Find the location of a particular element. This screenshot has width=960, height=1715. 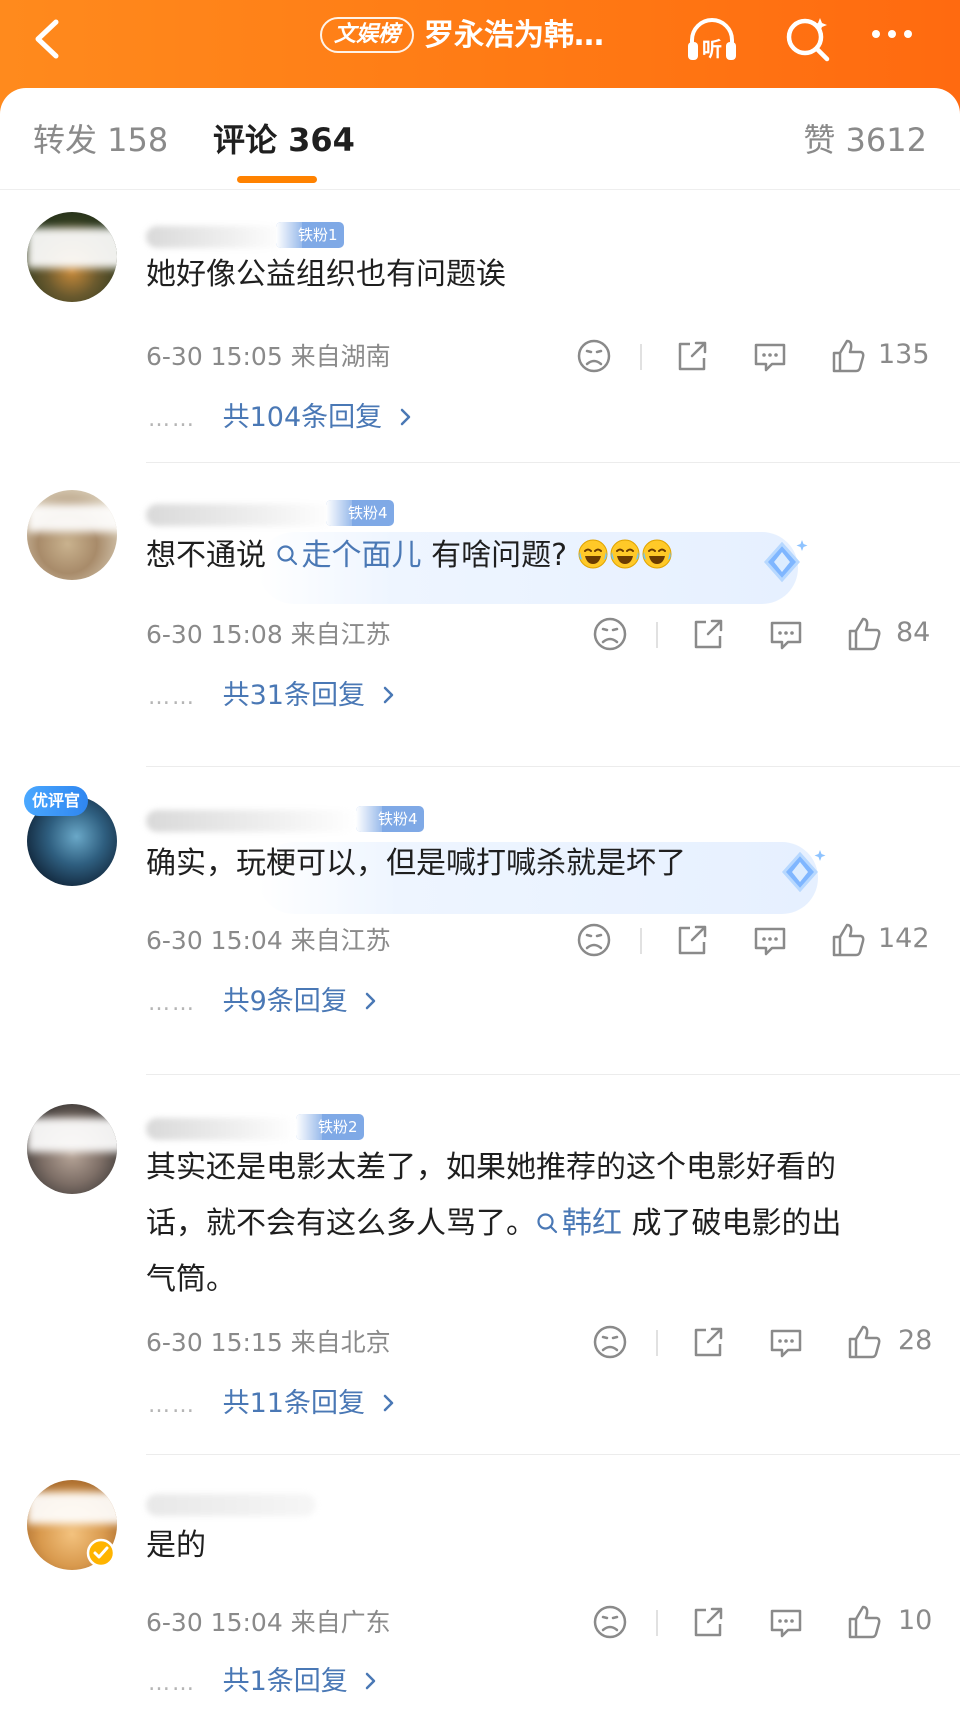

comment-text: 她好像公益组织也有问题诶 is located at coordinates (326, 274).